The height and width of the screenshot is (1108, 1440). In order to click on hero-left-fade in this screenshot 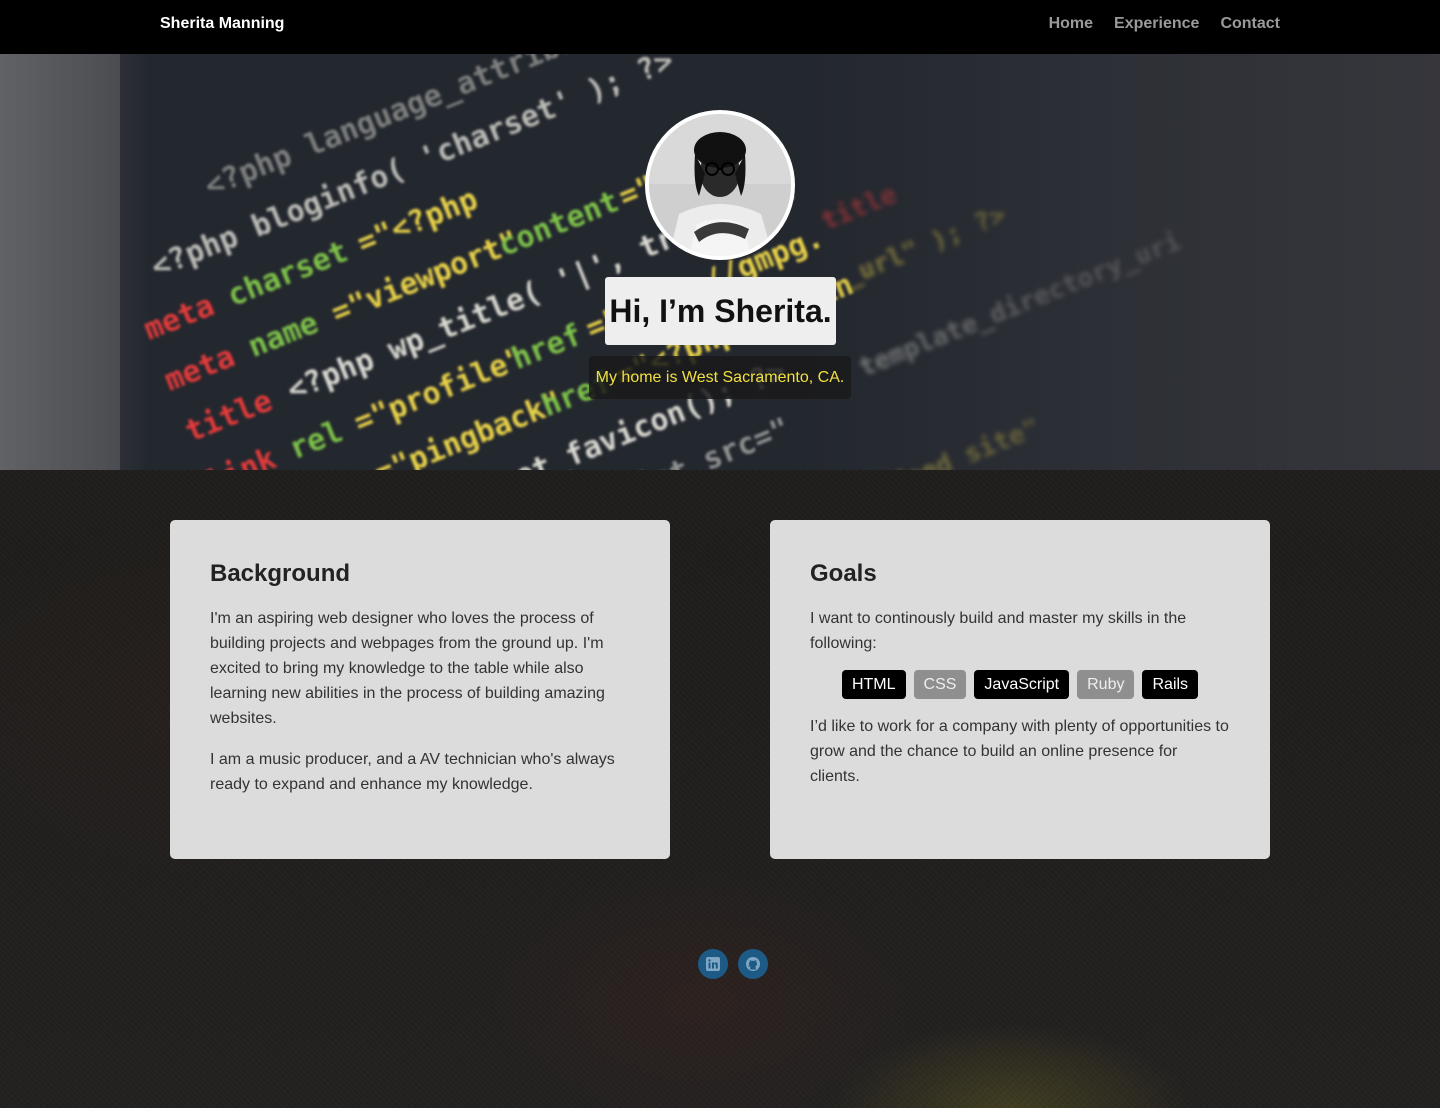, I will do `click(75, 262)`.